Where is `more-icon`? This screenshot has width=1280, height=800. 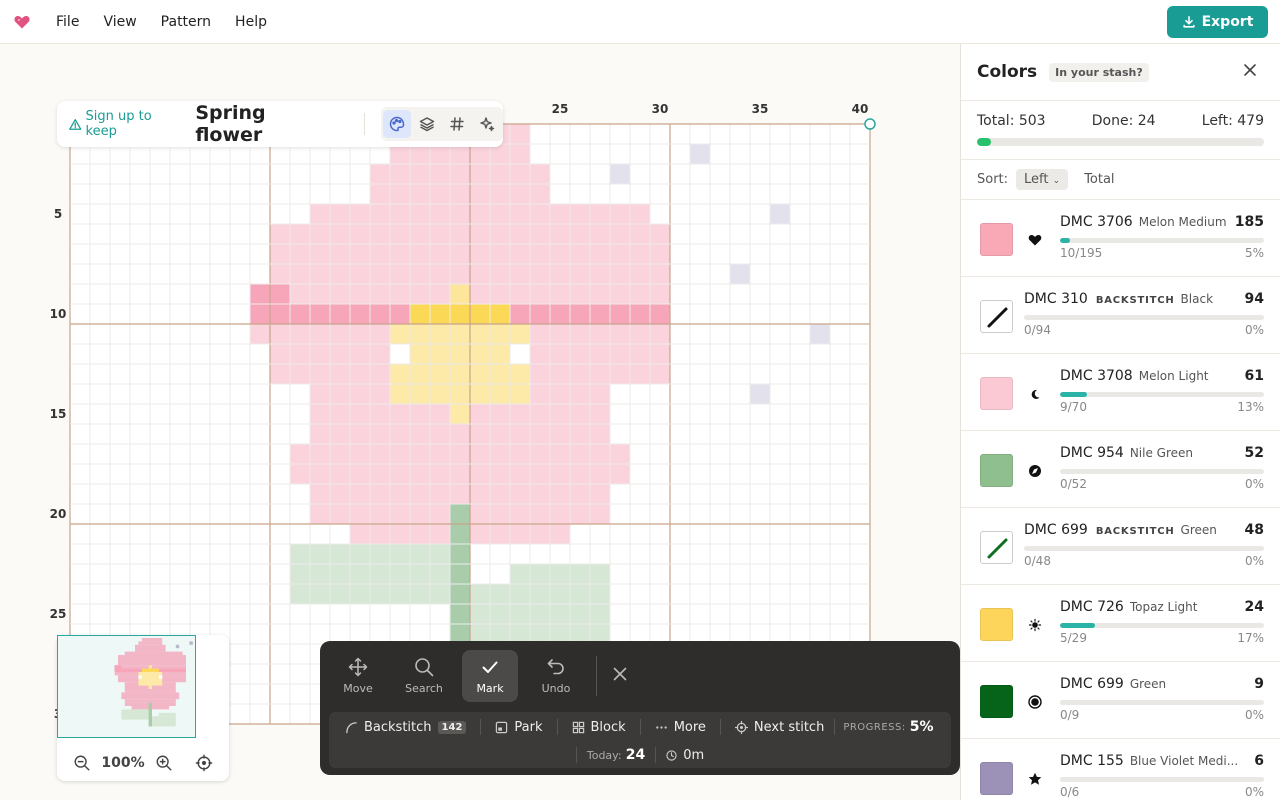 more-icon is located at coordinates (661, 727).